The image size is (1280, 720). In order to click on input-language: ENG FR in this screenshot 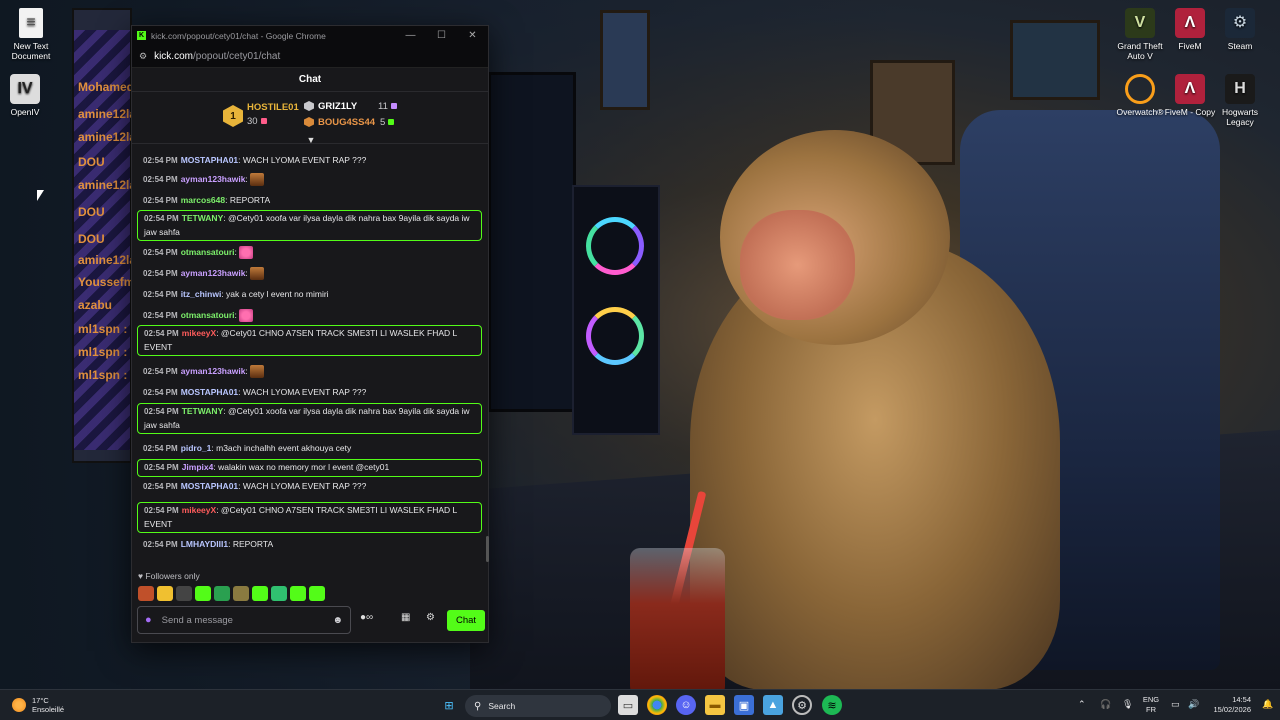, I will do `click(1151, 705)`.